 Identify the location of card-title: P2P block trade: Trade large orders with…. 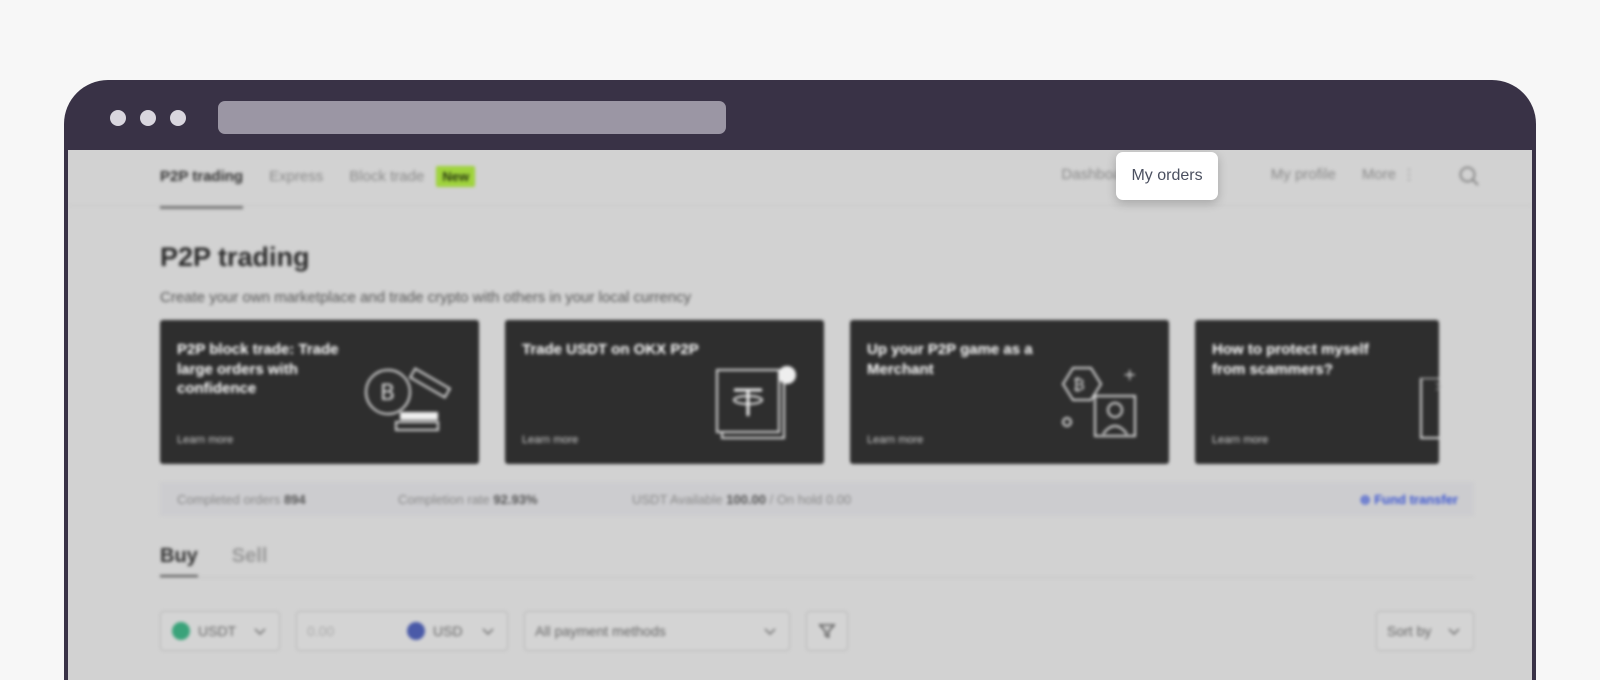
(258, 369).